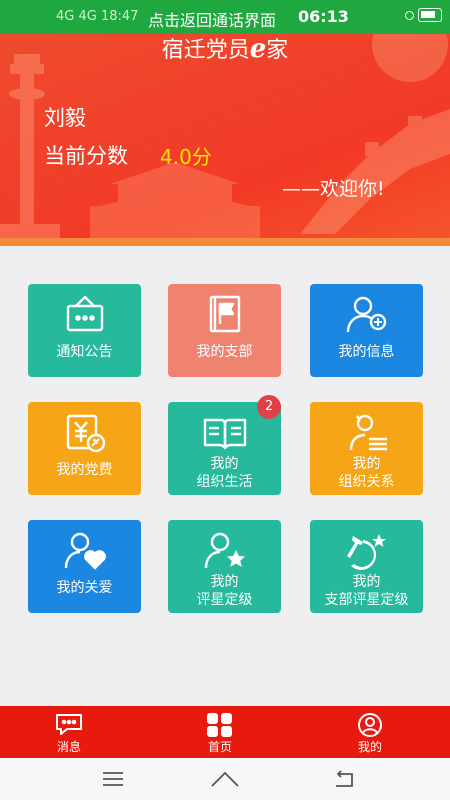  What do you see at coordinates (68, 747) in the screenshot?
I see `tab-messages-label: 消息` at bounding box center [68, 747].